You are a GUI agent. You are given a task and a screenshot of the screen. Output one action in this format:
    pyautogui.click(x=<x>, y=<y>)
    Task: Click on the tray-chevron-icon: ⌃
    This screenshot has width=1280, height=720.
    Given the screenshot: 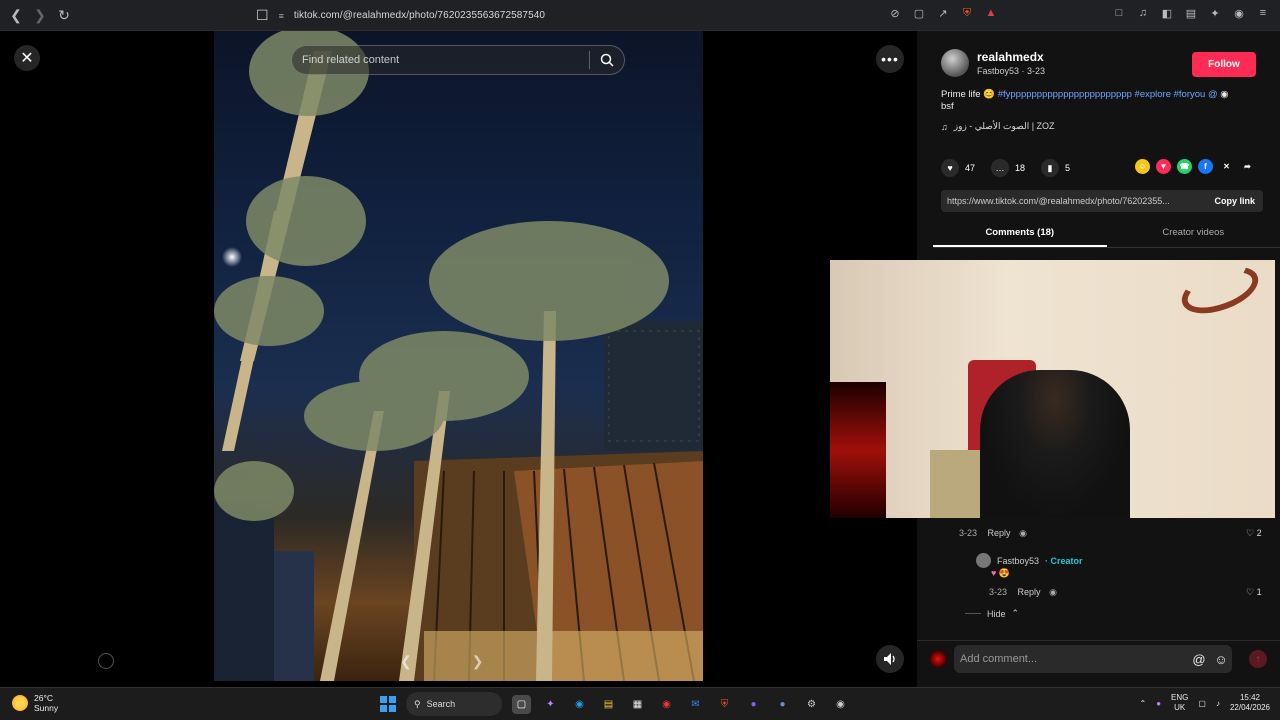 What is the action you would take?
    pyautogui.click(x=1143, y=703)
    